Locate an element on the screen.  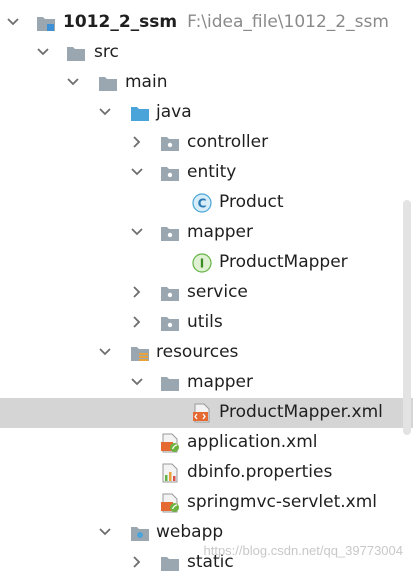
class-icon: C is located at coordinates (202, 203).